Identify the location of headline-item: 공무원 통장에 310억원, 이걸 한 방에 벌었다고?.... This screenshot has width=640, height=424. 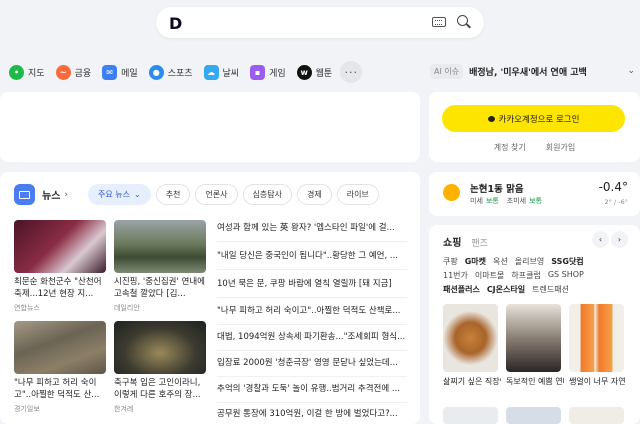
(312, 412).